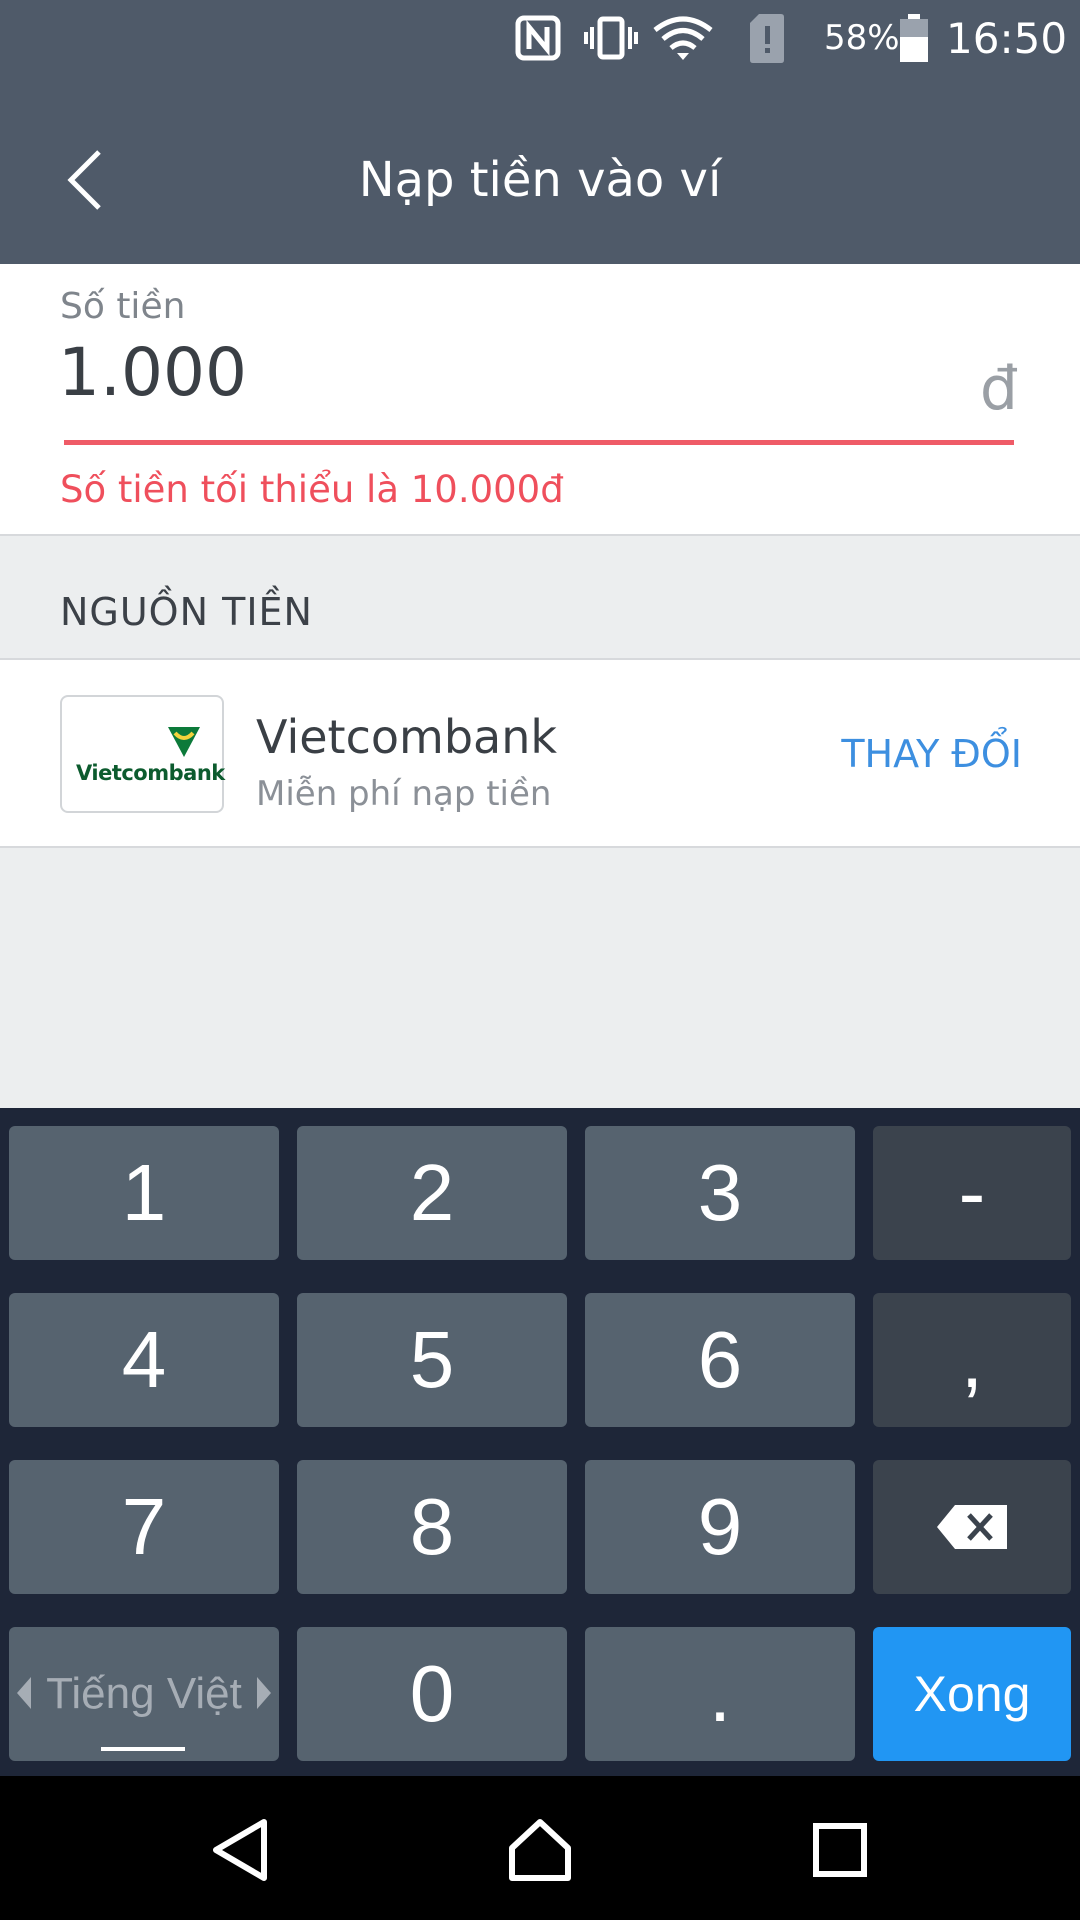 The image size is (1080, 1920). Describe the element at coordinates (144, 1360) in the screenshot. I see `key-4: 4` at that location.